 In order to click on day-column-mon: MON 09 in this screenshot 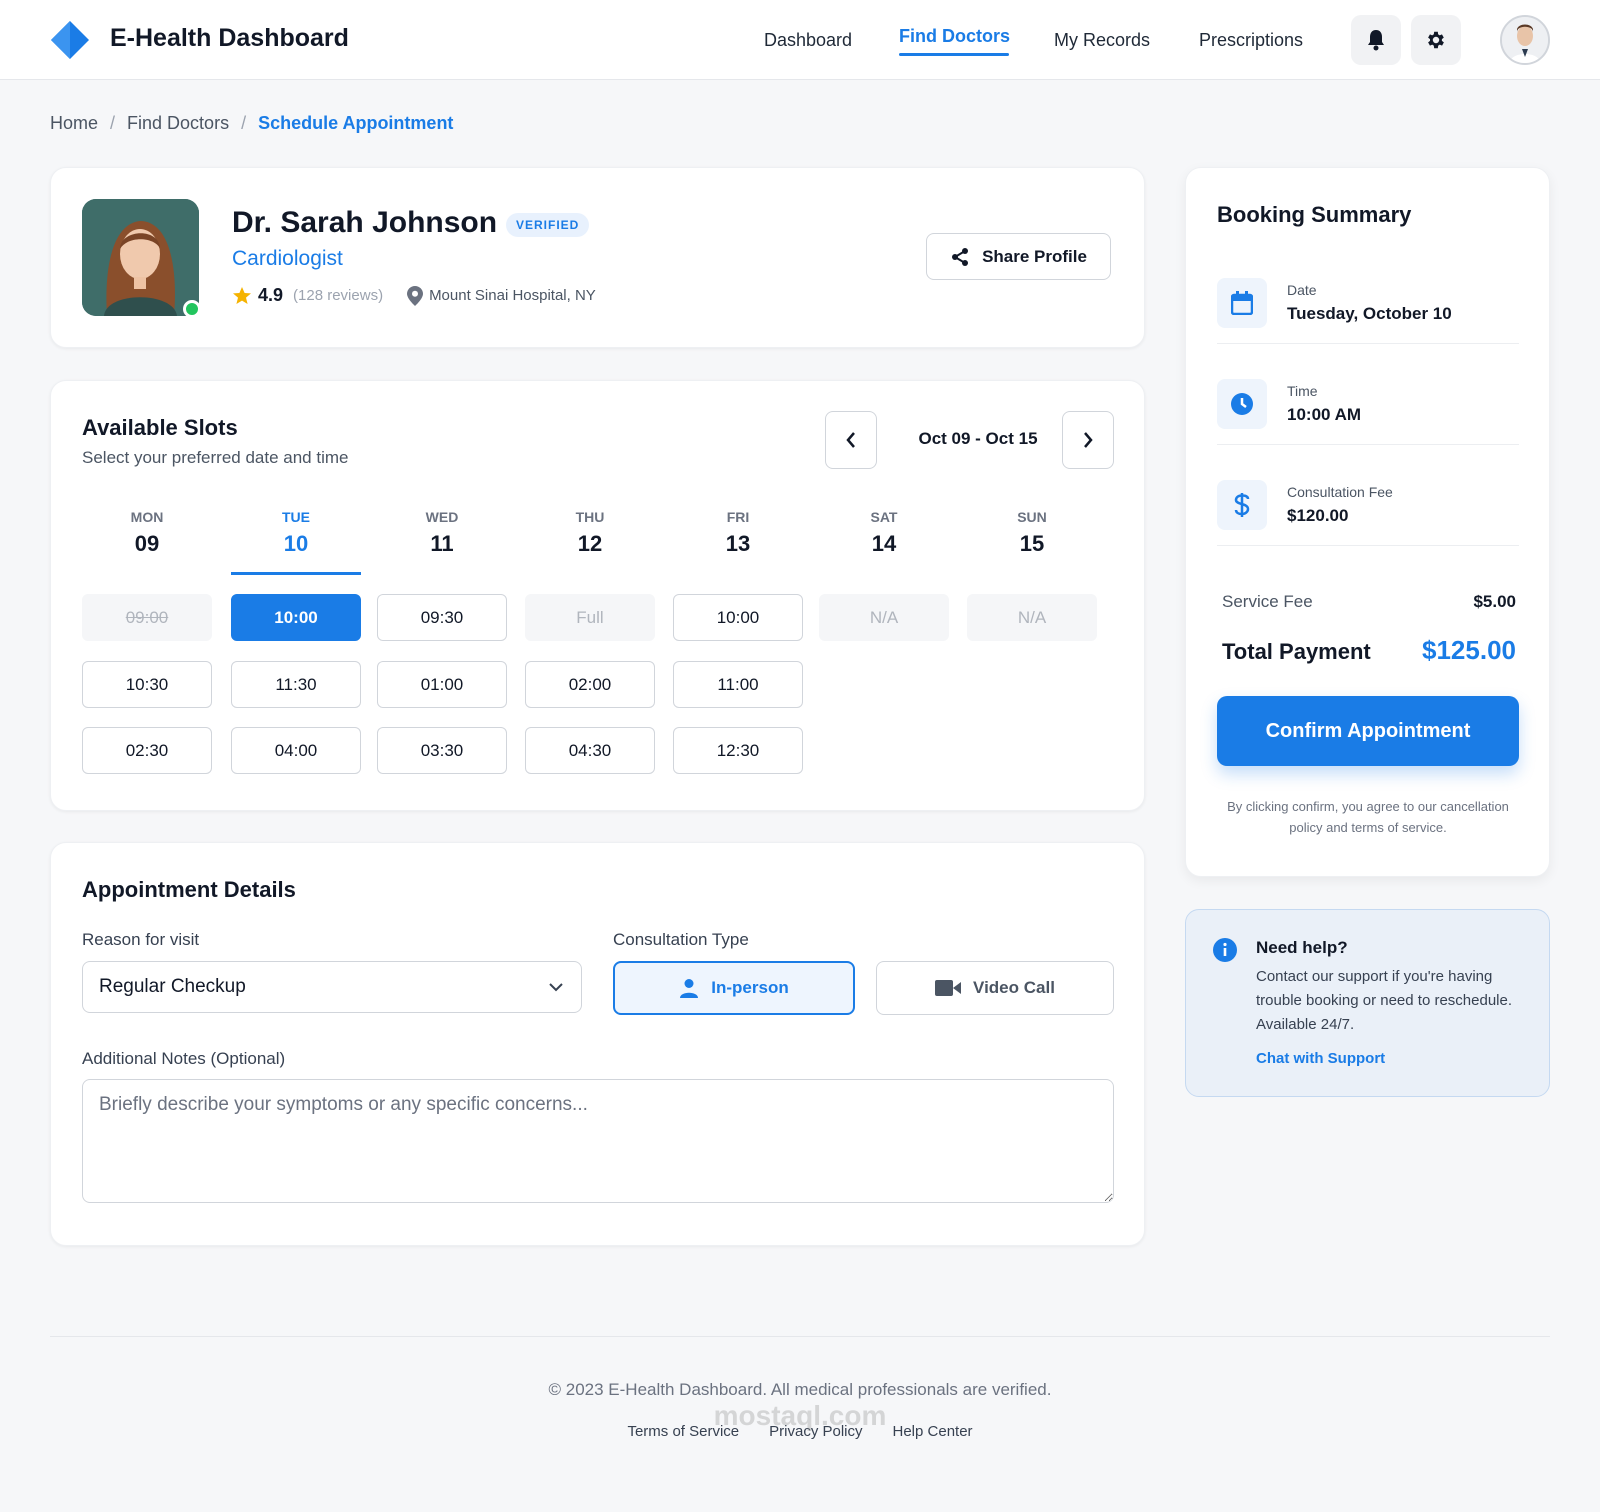, I will do `click(147, 533)`.